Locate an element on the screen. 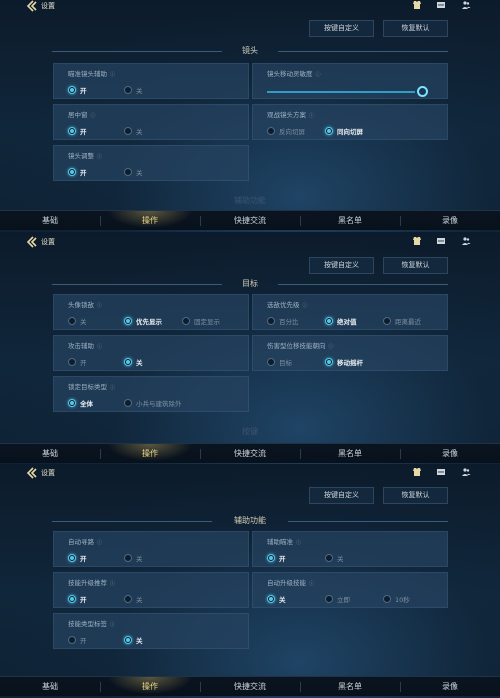  setting-center-window: 居中窗 ⓘ 开 关 is located at coordinates (151, 122).